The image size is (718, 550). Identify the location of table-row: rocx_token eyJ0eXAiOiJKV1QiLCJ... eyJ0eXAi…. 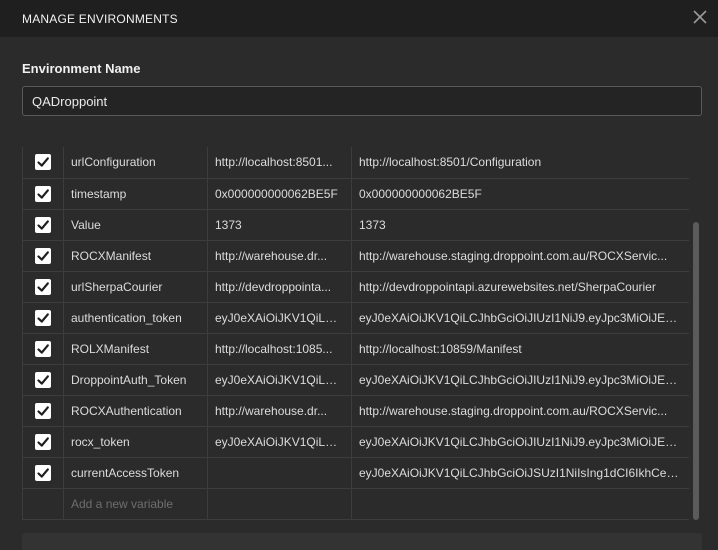
(355, 441).